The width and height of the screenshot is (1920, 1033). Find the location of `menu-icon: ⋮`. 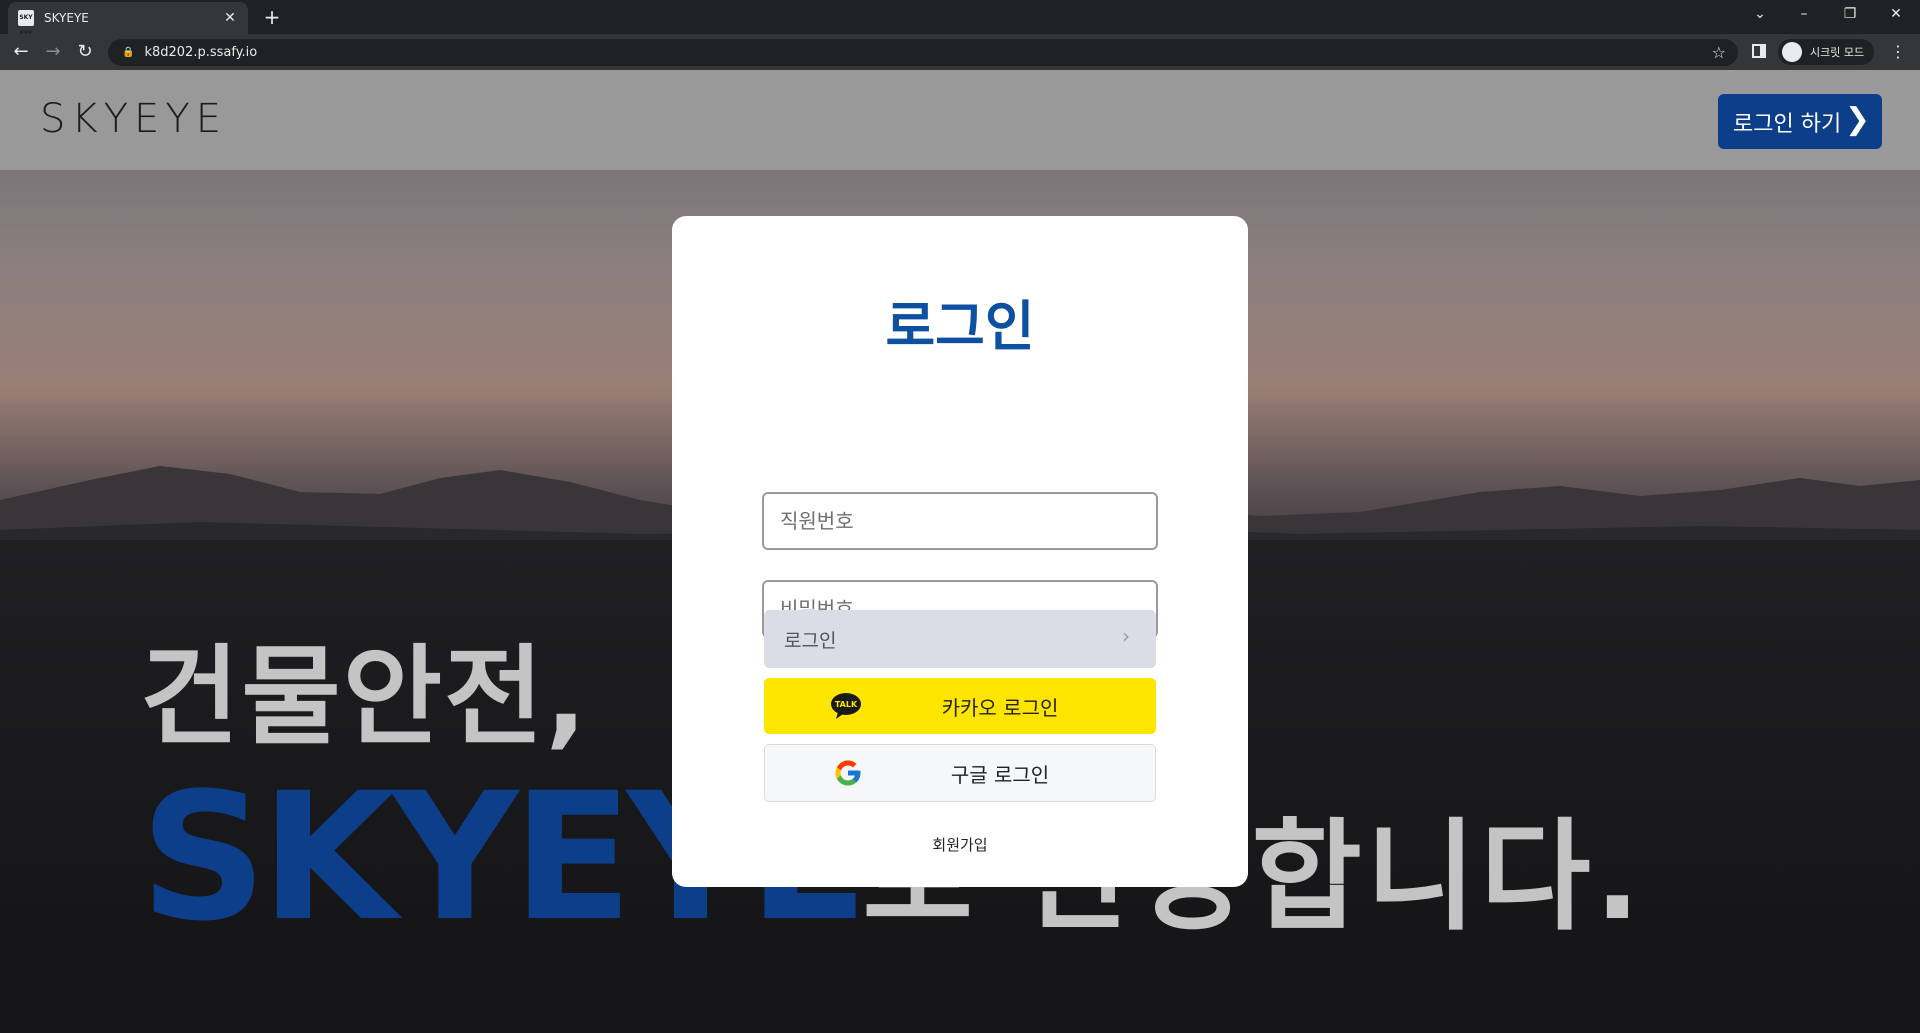

menu-icon: ⋮ is located at coordinates (1898, 51).